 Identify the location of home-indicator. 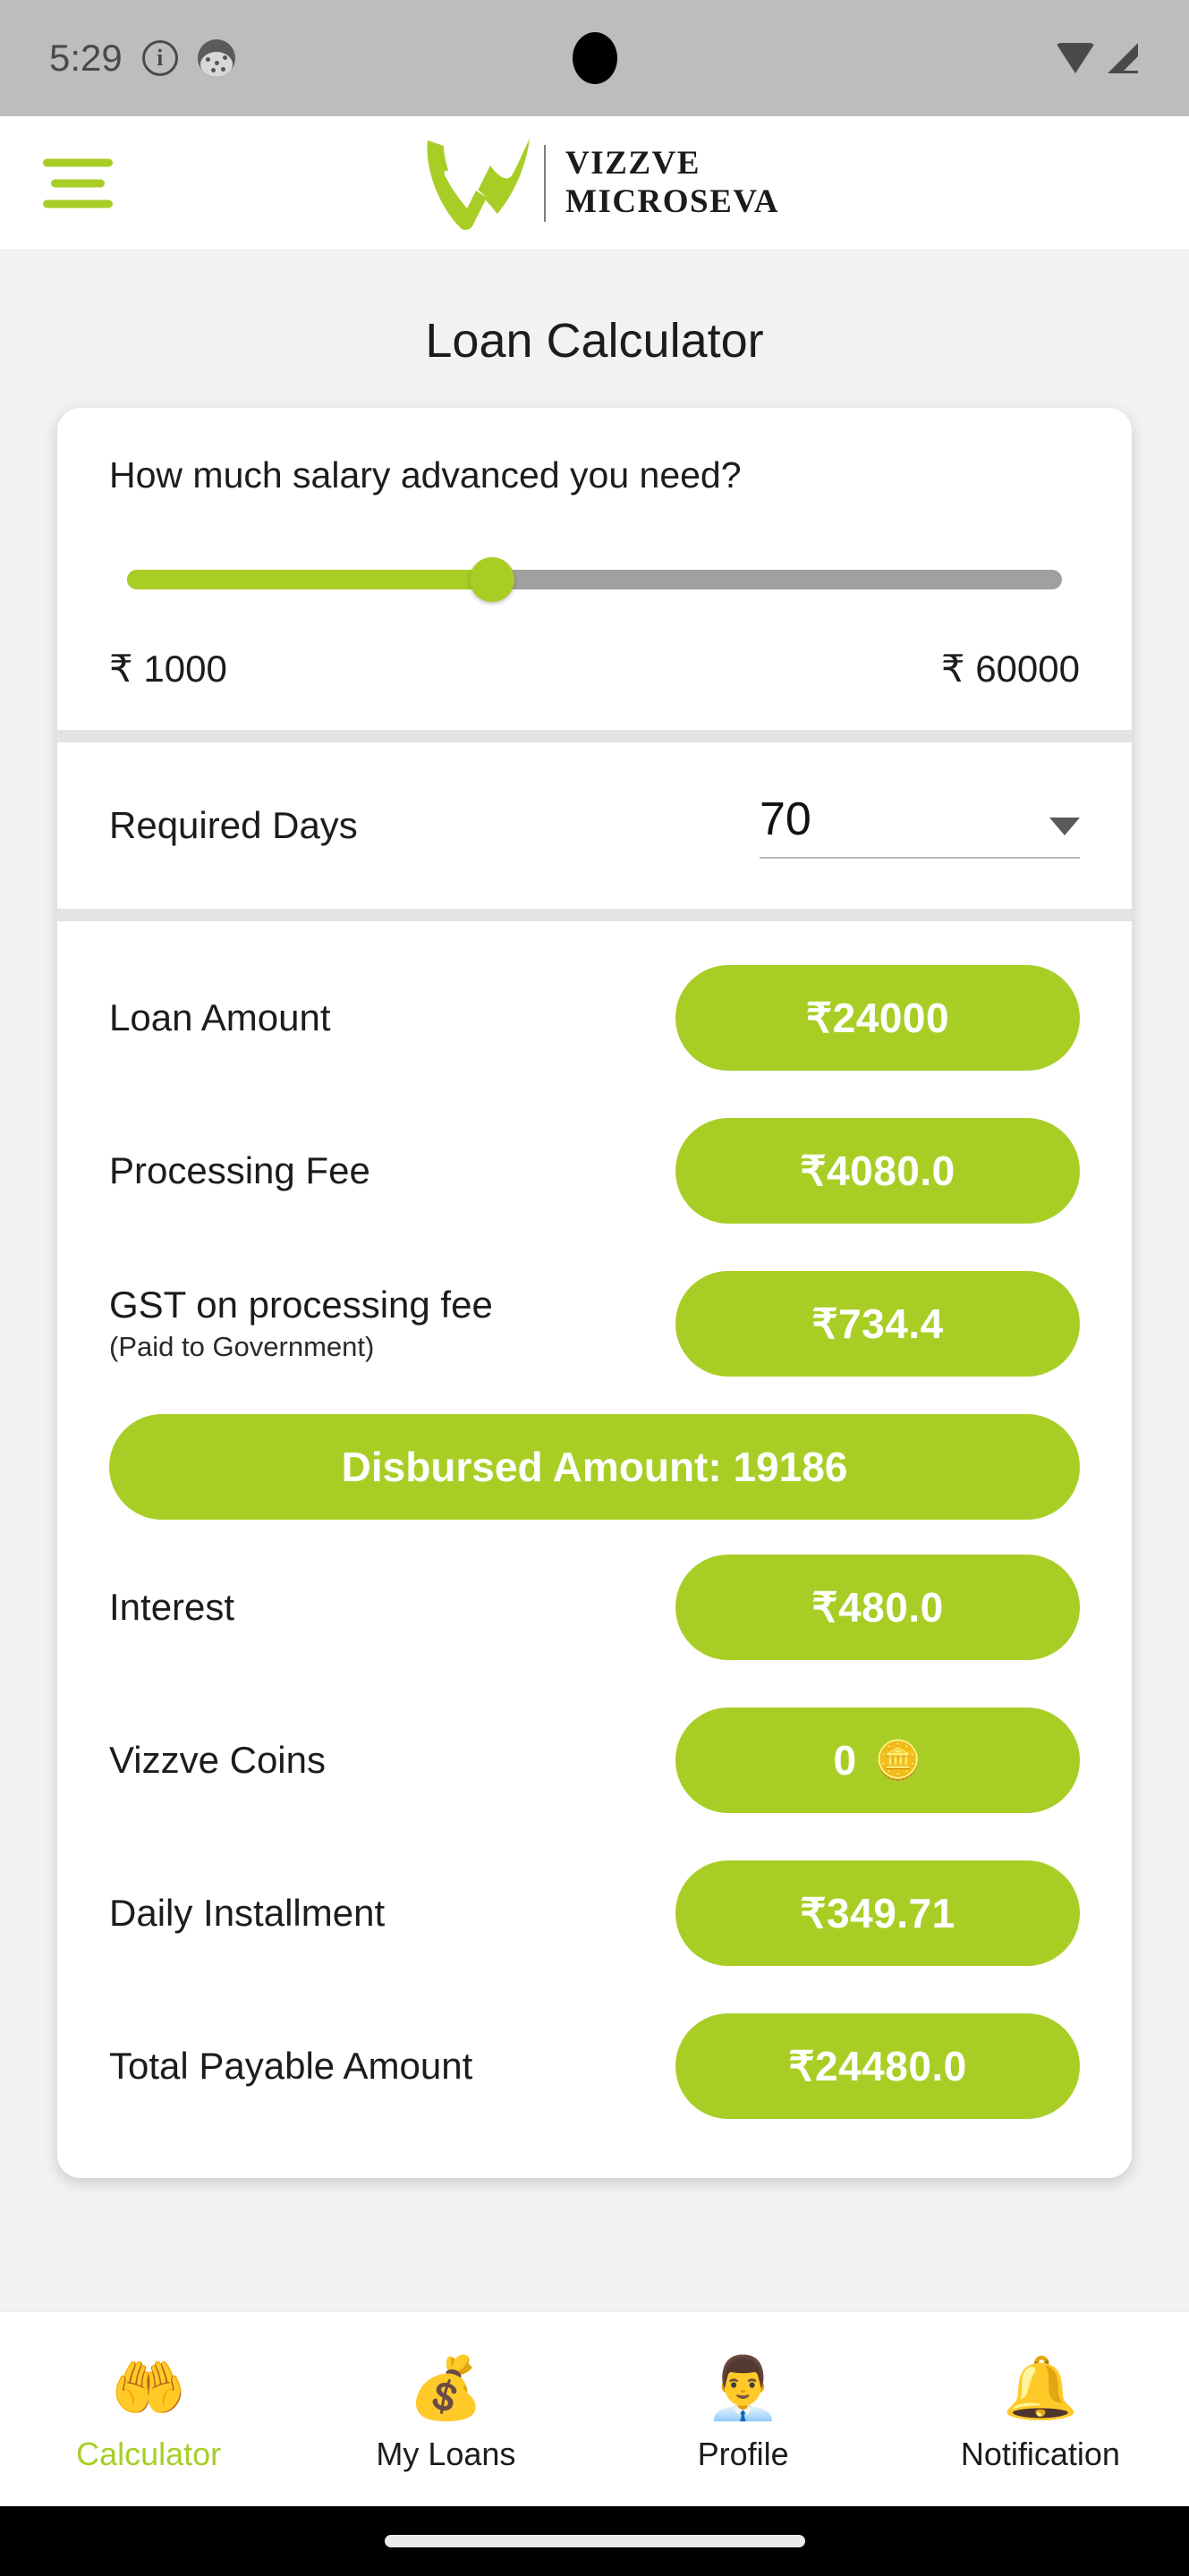
(594, 2541).